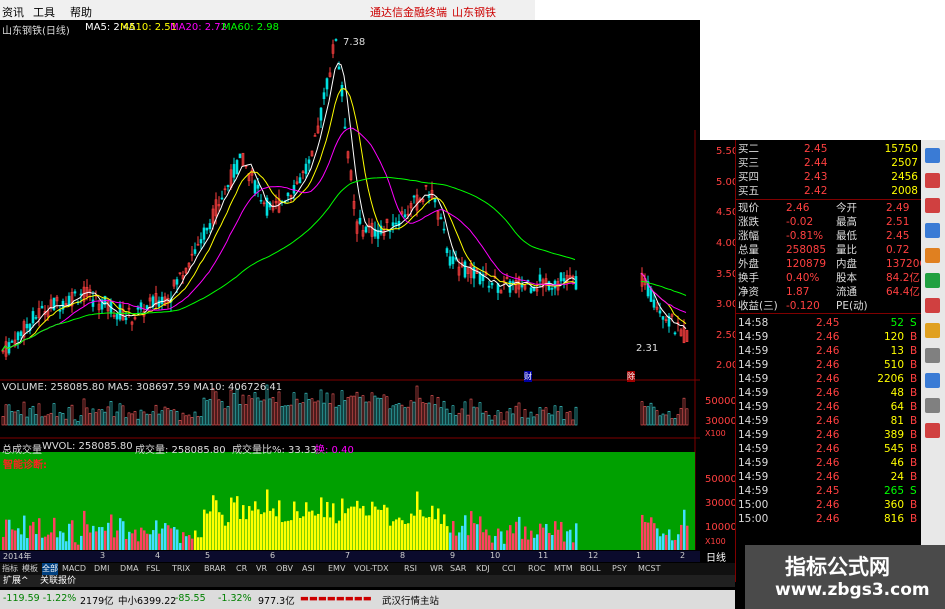 The height and width of the screenshot is (609, 945). What do you see at coordinates (649, 569) in the screenshot?
I see `indicator-tab: MCST` at bounding box center [649, 569].